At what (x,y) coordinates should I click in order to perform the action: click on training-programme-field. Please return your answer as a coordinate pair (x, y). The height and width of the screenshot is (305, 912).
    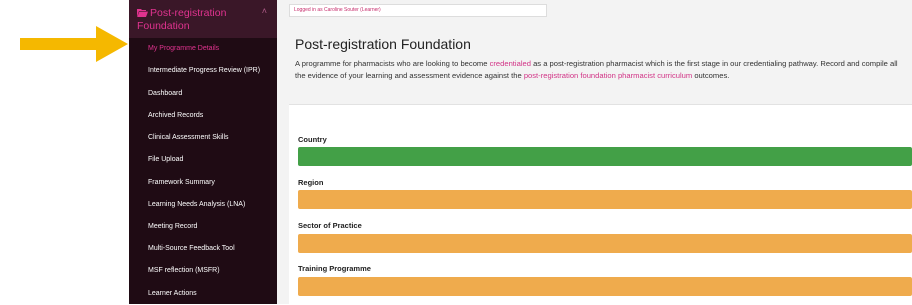
    Looking at the image, I should click on (605, 286).